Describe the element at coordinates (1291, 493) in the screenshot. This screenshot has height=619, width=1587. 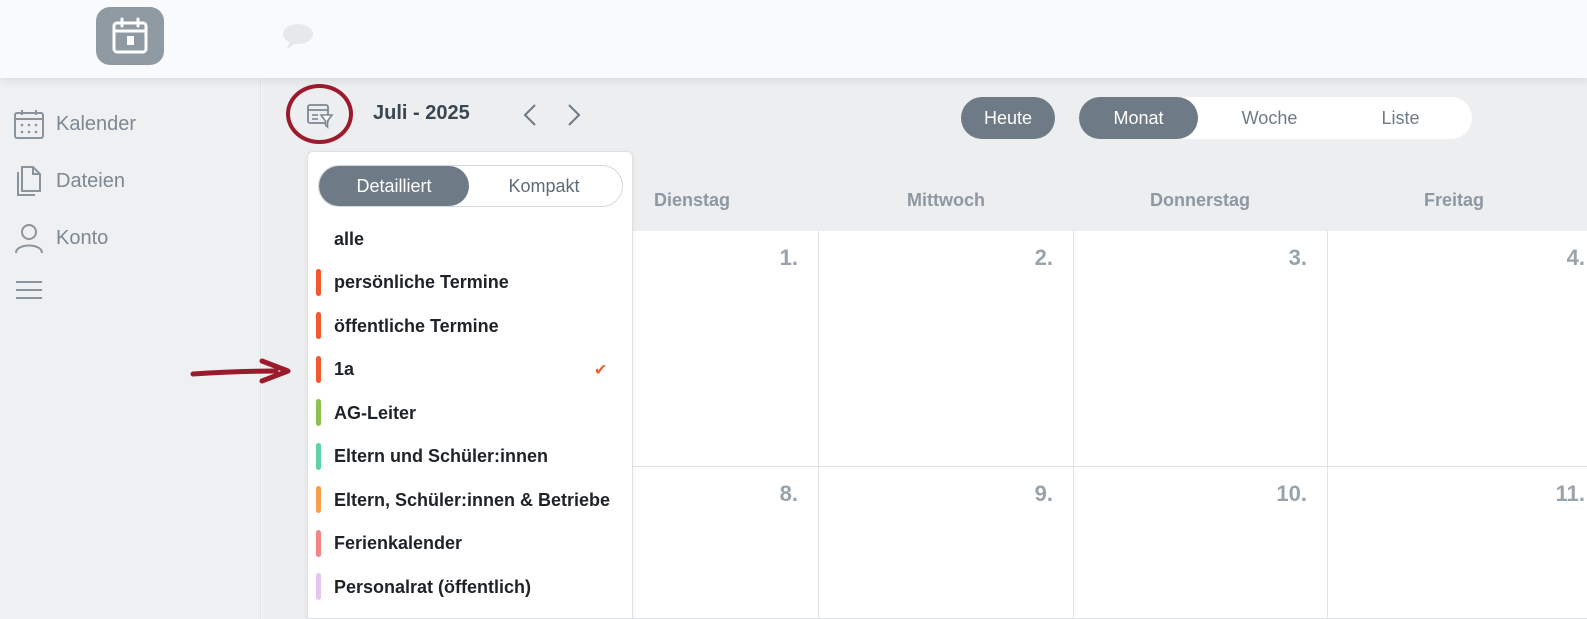
I see `day-number: 10.` at that location.